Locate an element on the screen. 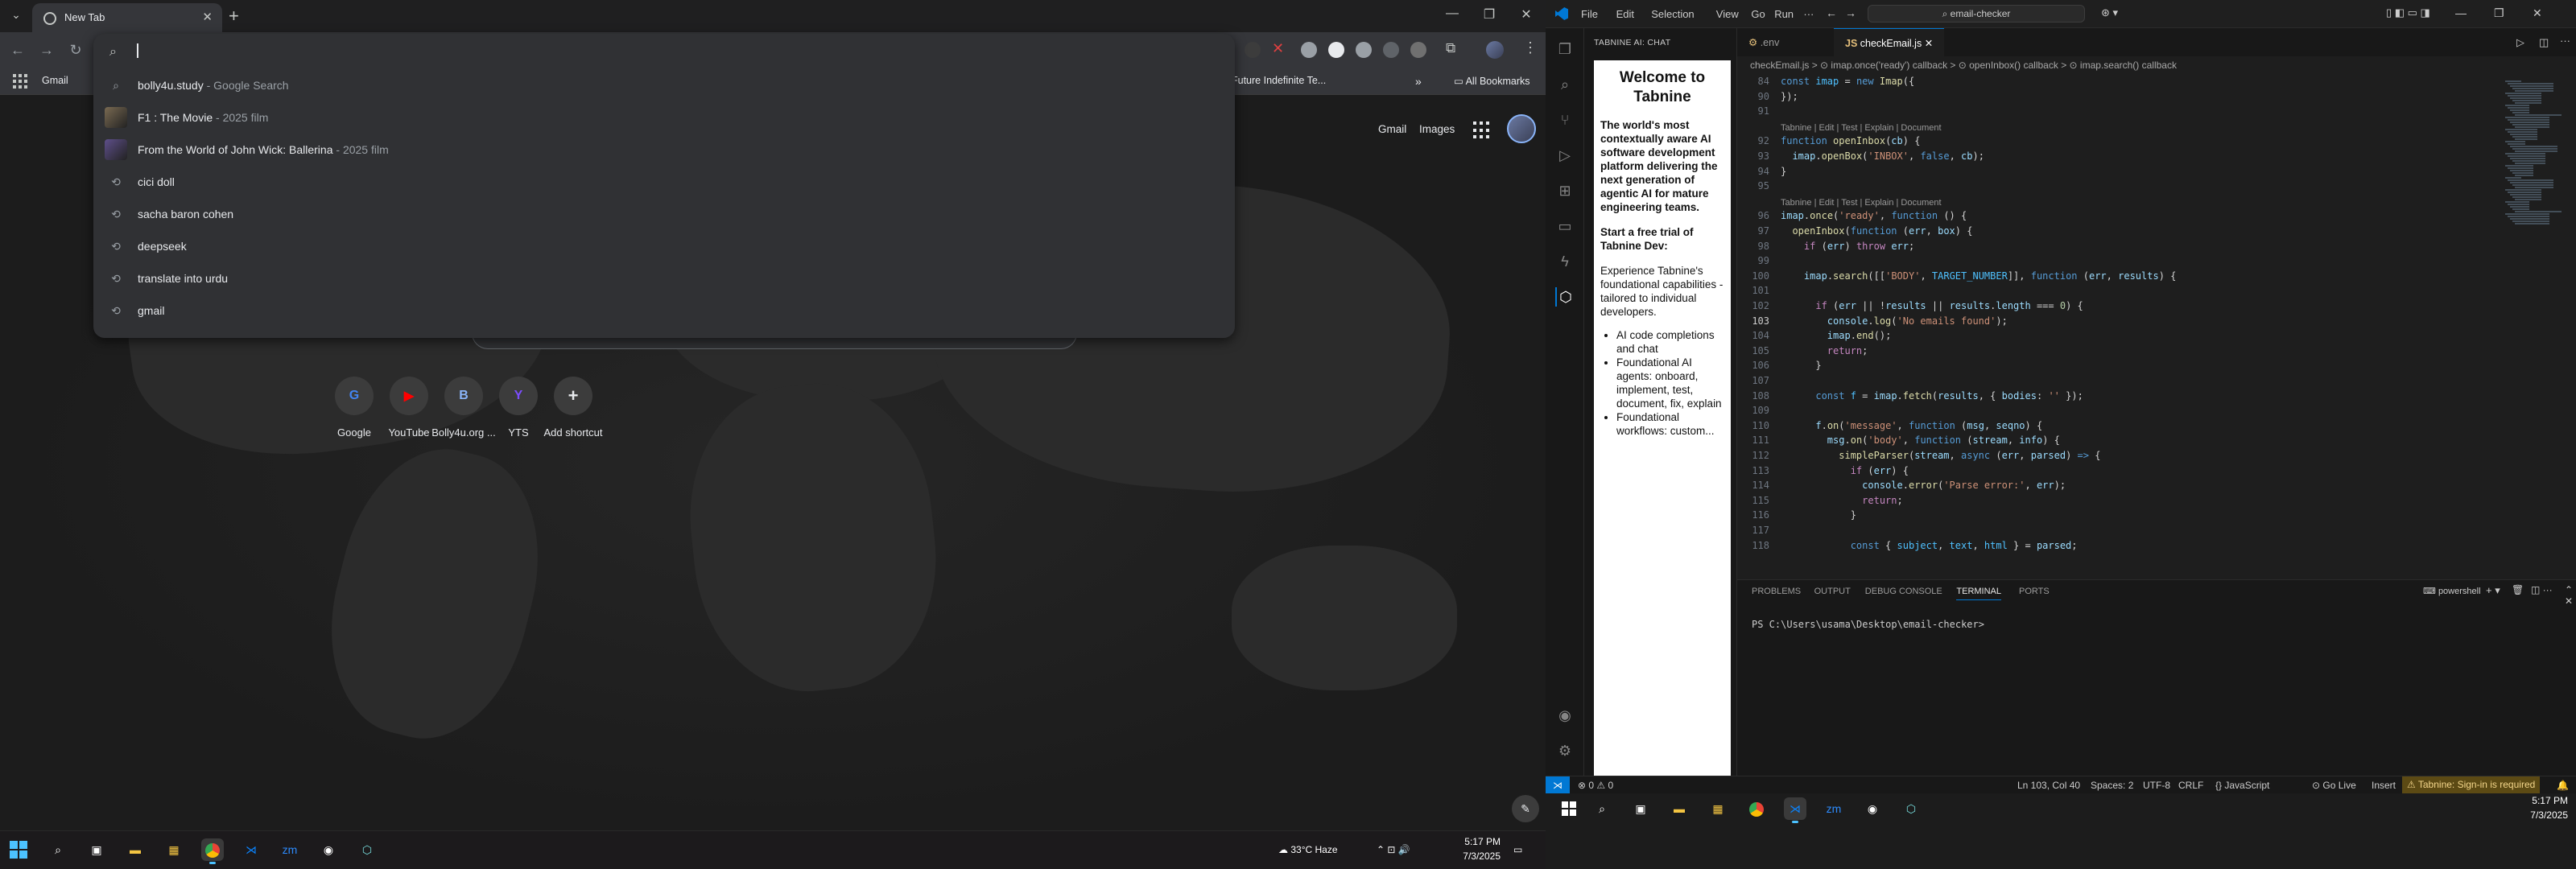 The height and width of the screenshot is (869, 2576). code-line: if (err) throw err; is located at coordinates (1848, 246).